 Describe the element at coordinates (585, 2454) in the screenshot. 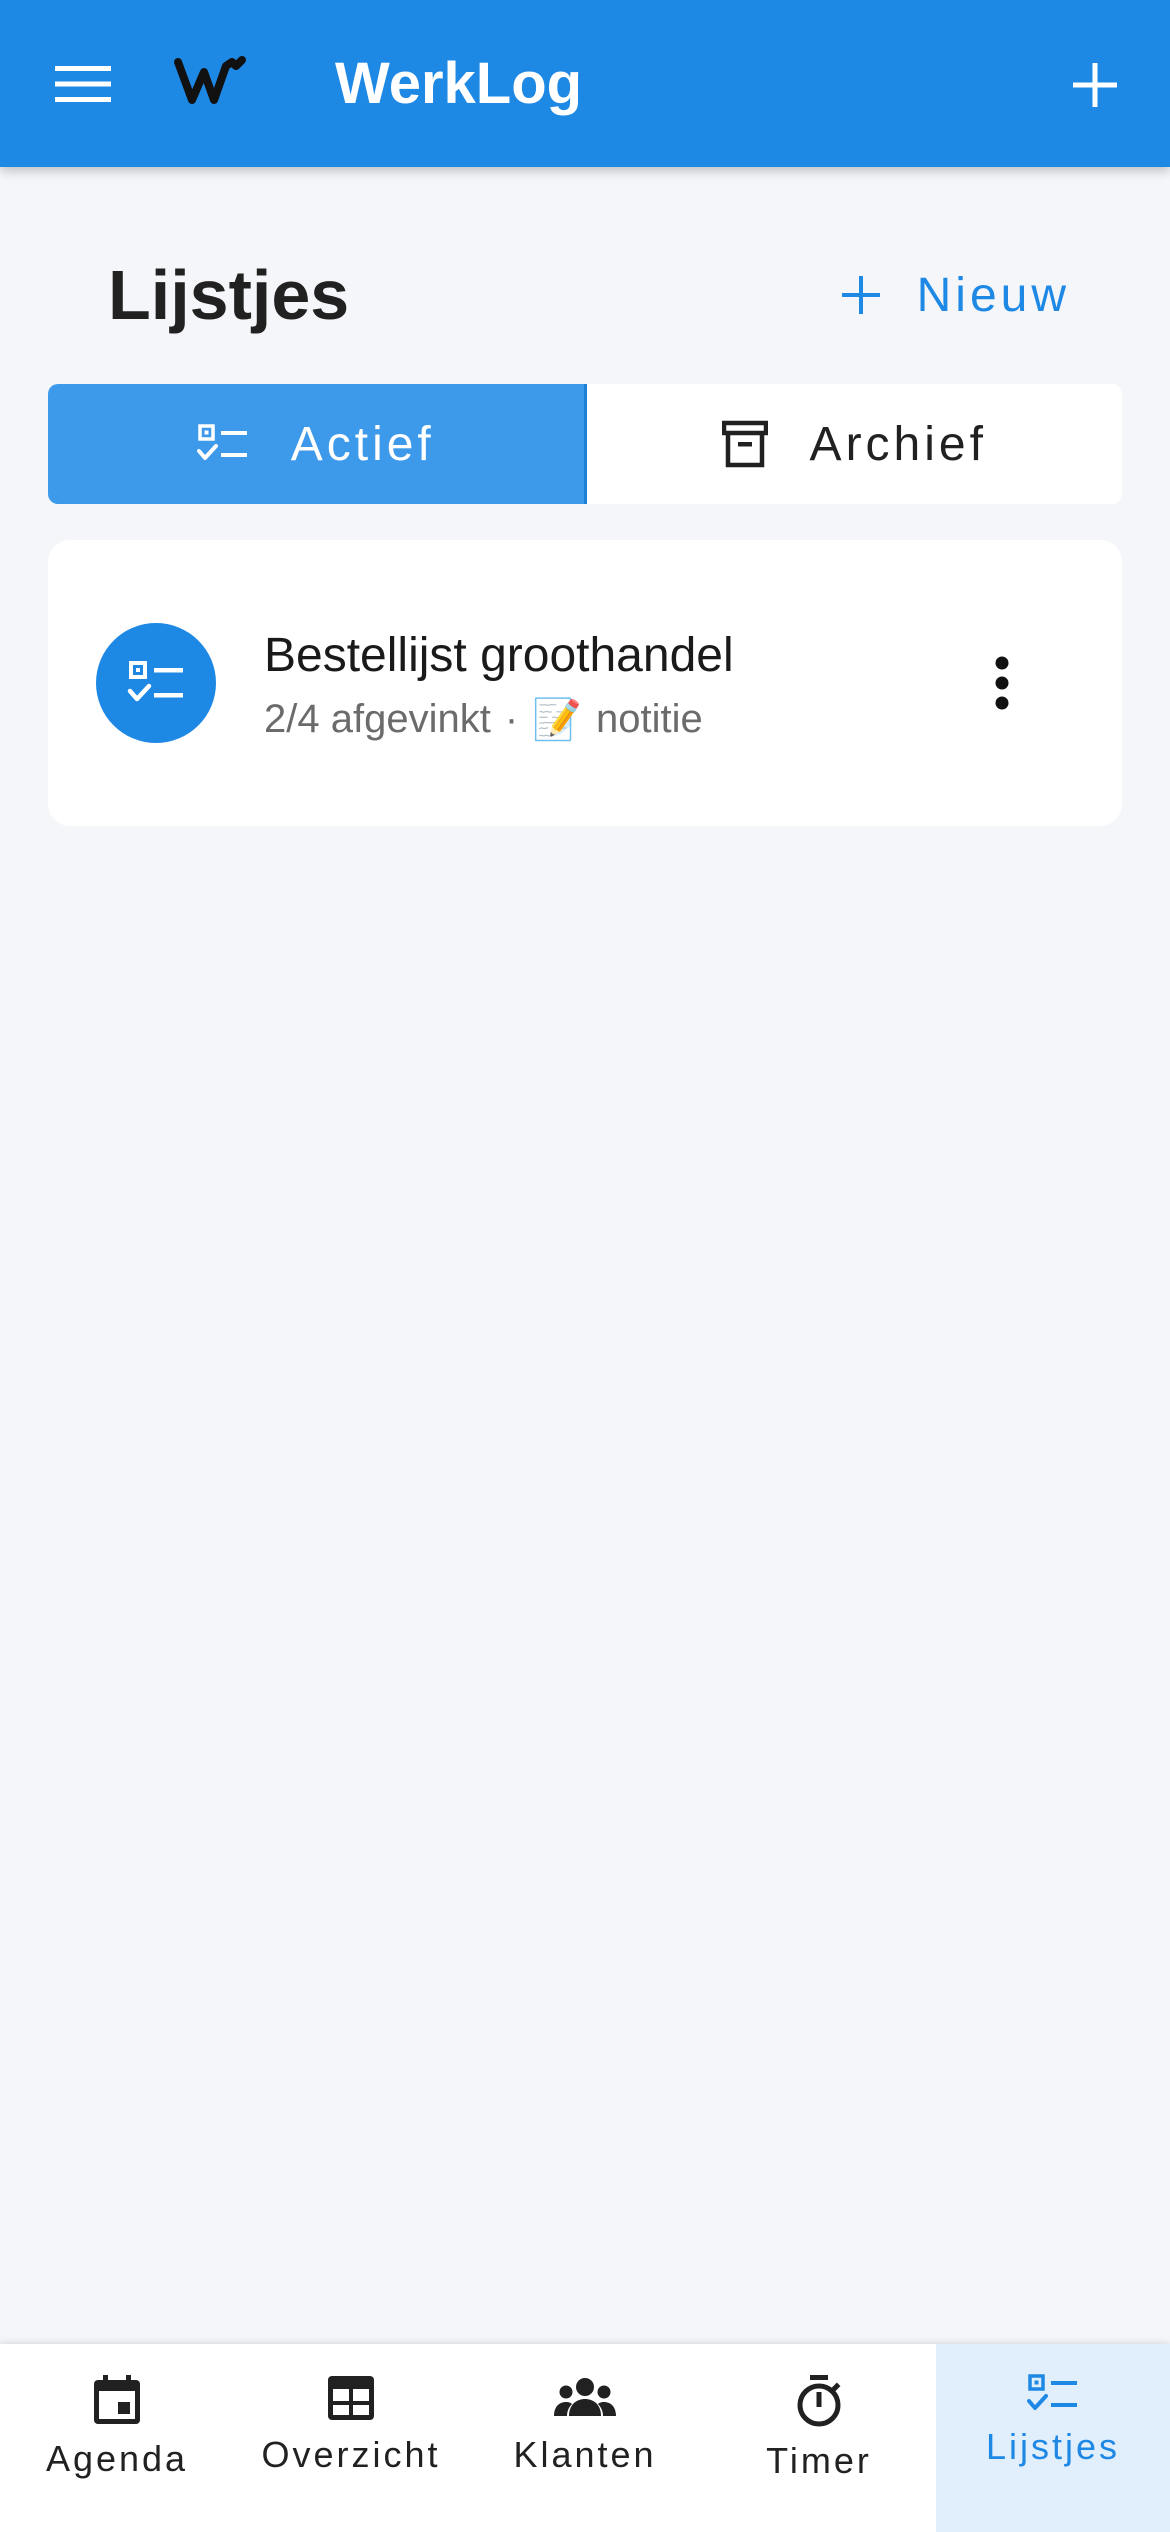

I see `nav-label-klanten: Klanten` at that location.